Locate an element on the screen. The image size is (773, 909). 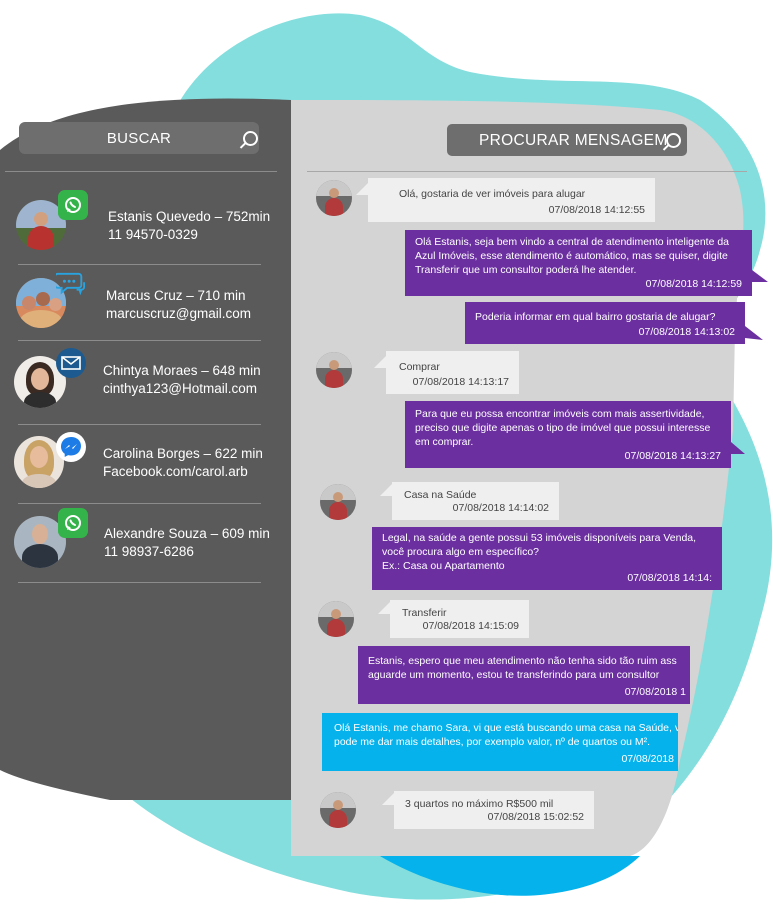
message-time: 07/08/2018 1 is located at coordinates (655, 692).